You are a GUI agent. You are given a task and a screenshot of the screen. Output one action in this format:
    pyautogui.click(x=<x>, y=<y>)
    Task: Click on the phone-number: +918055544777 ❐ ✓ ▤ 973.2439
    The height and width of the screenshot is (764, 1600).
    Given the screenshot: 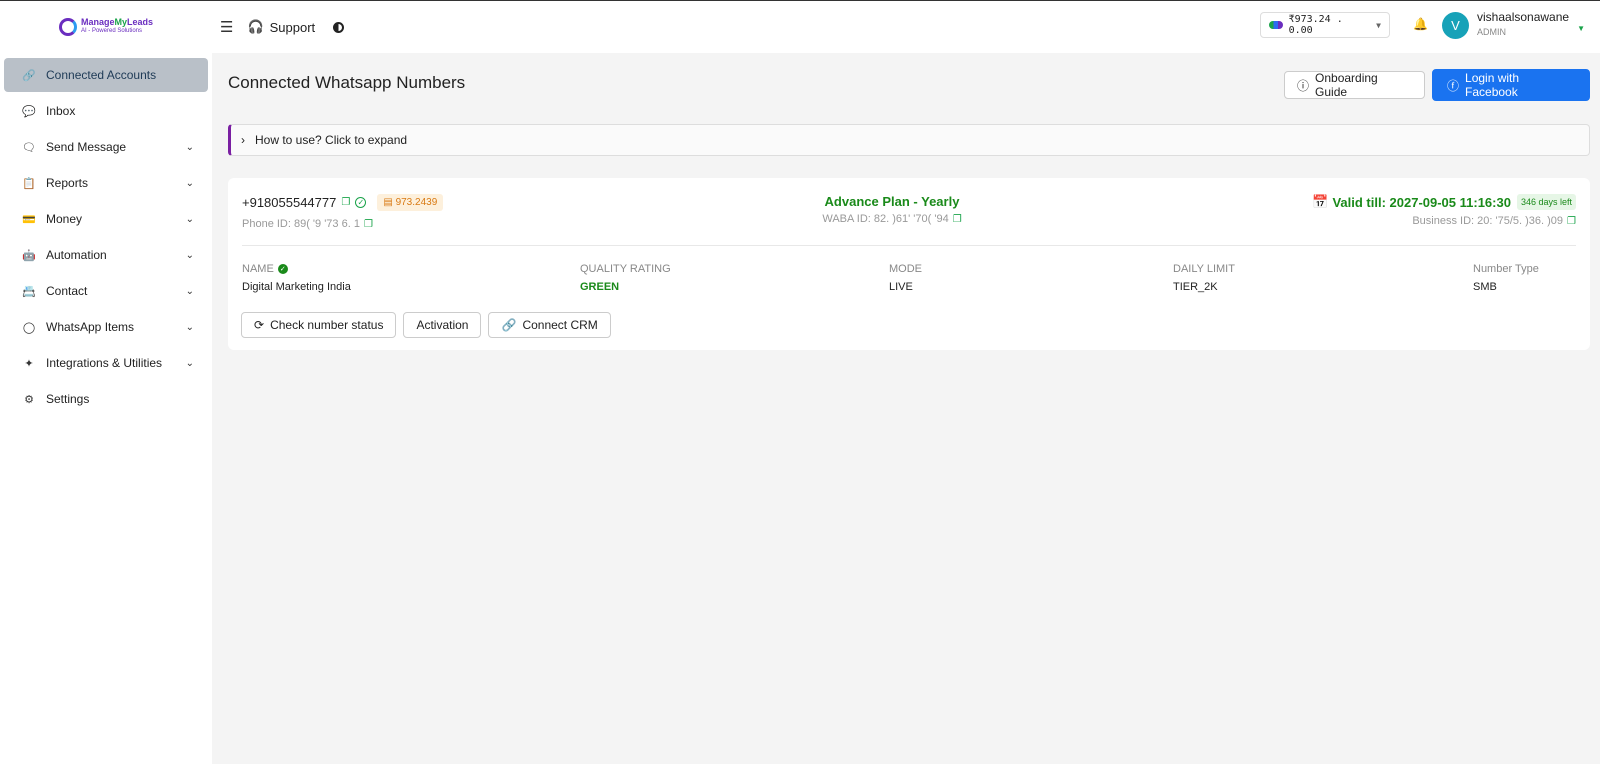 What is the action you would take?
    pyautogui.click(x=343, y=202)
    